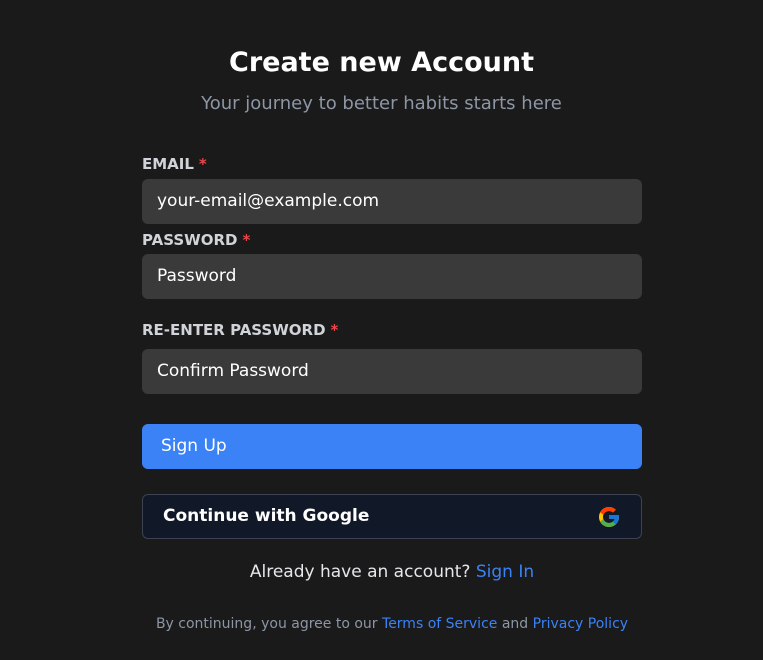 This screenshot has width=763, height=660. Describe the element at coordinates (266, 516) in the screenshot. I see `google-button-label: Continue with Google` at that location.